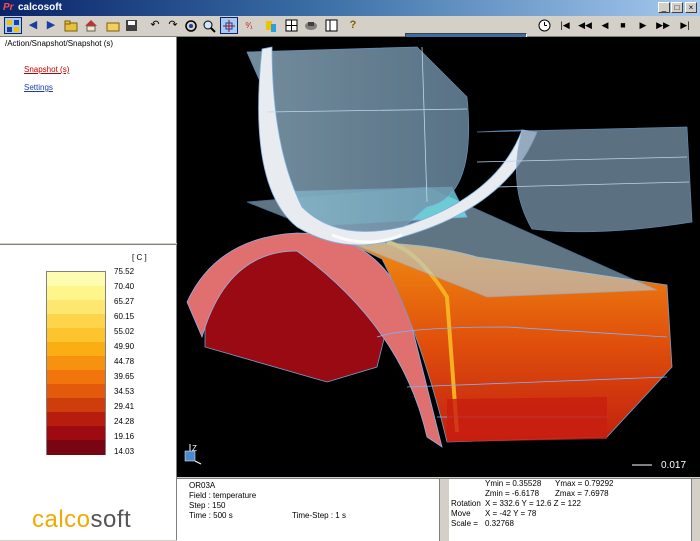  What do you see at coordinates (139, 257) in the screenshot?
I see `legend-unit: [ C ]` at bounding box center [139, 257].